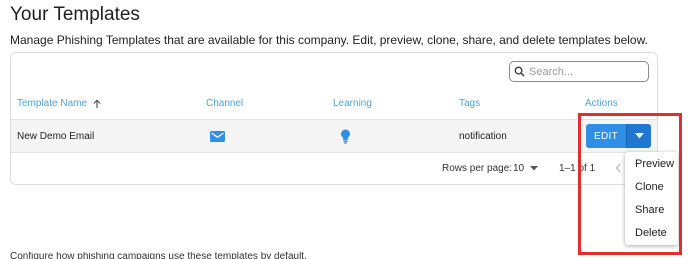  Describe the element at coordinates (334, 136) in the screenshot. I see `table-row: New Demo Email notification EDIT` at that location.